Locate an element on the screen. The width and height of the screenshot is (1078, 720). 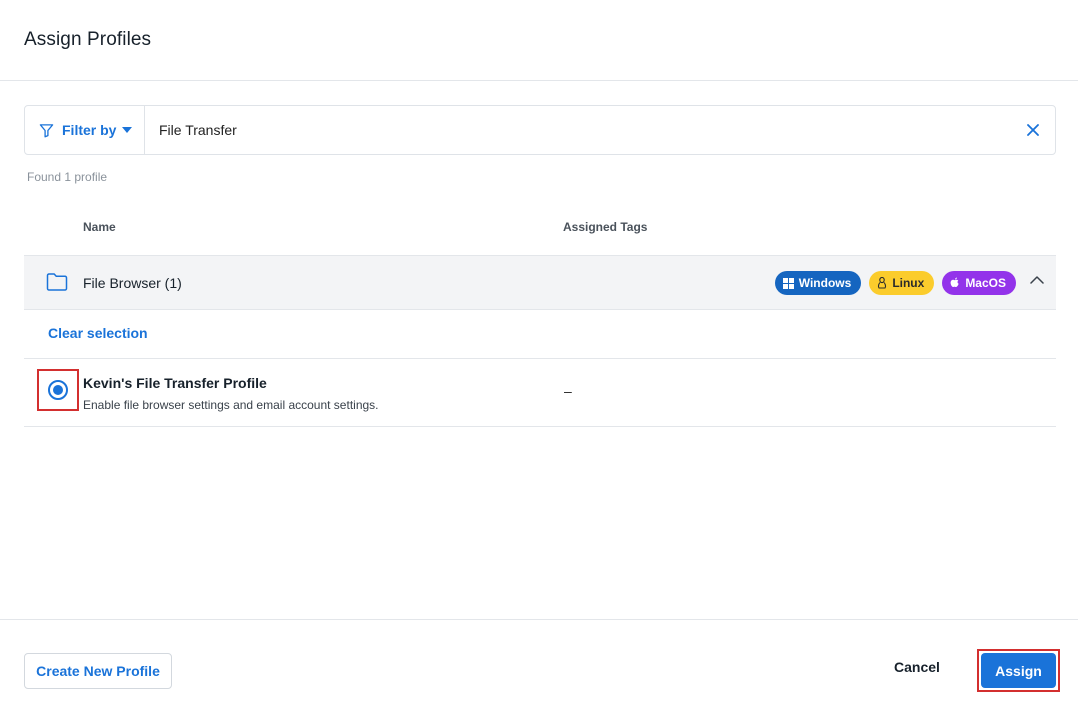
os-badges: Windows Linux MacOS is located at coordinates (895, 283).